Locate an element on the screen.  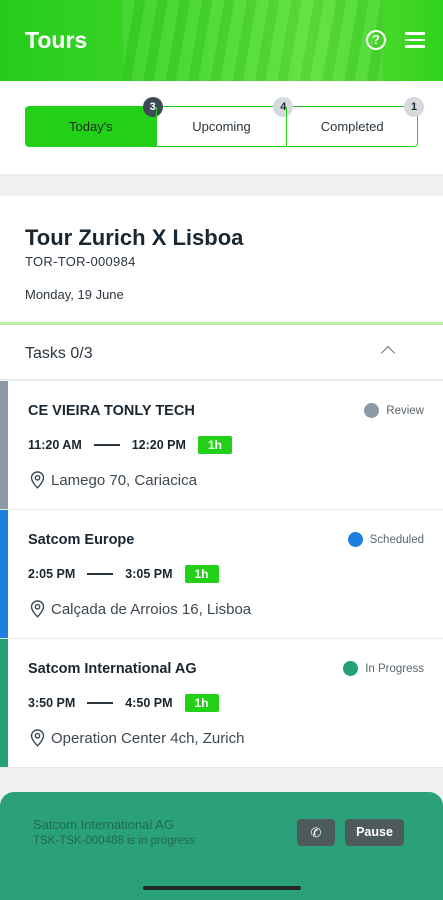
status-badge: Review is located at coordinates (394, 410).